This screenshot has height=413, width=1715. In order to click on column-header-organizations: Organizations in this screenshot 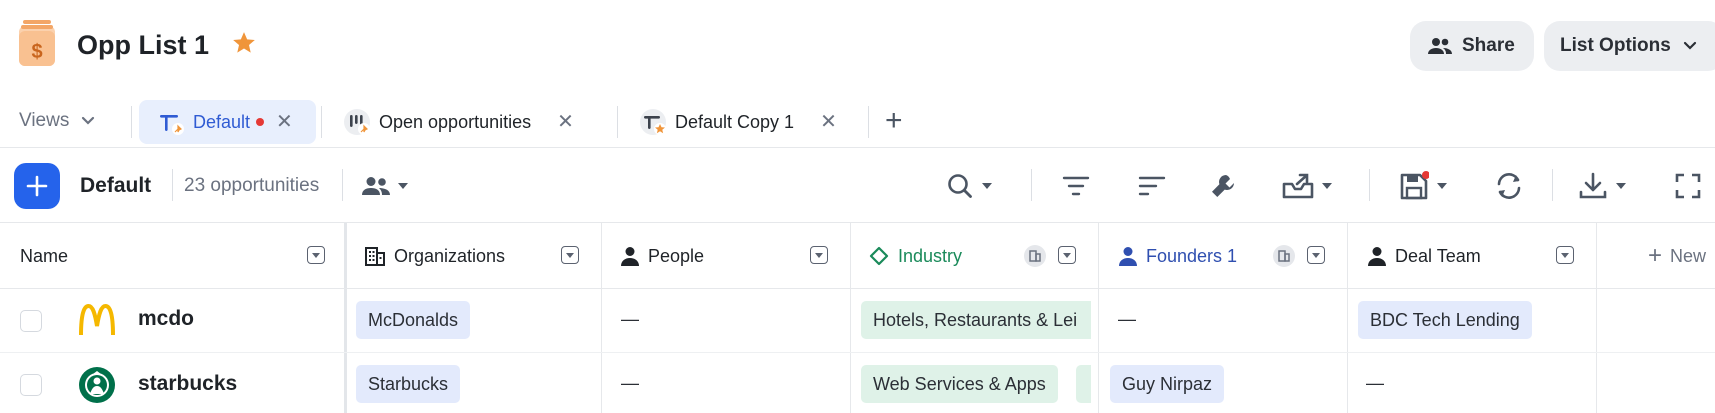, I will do `click(435, 256)`.